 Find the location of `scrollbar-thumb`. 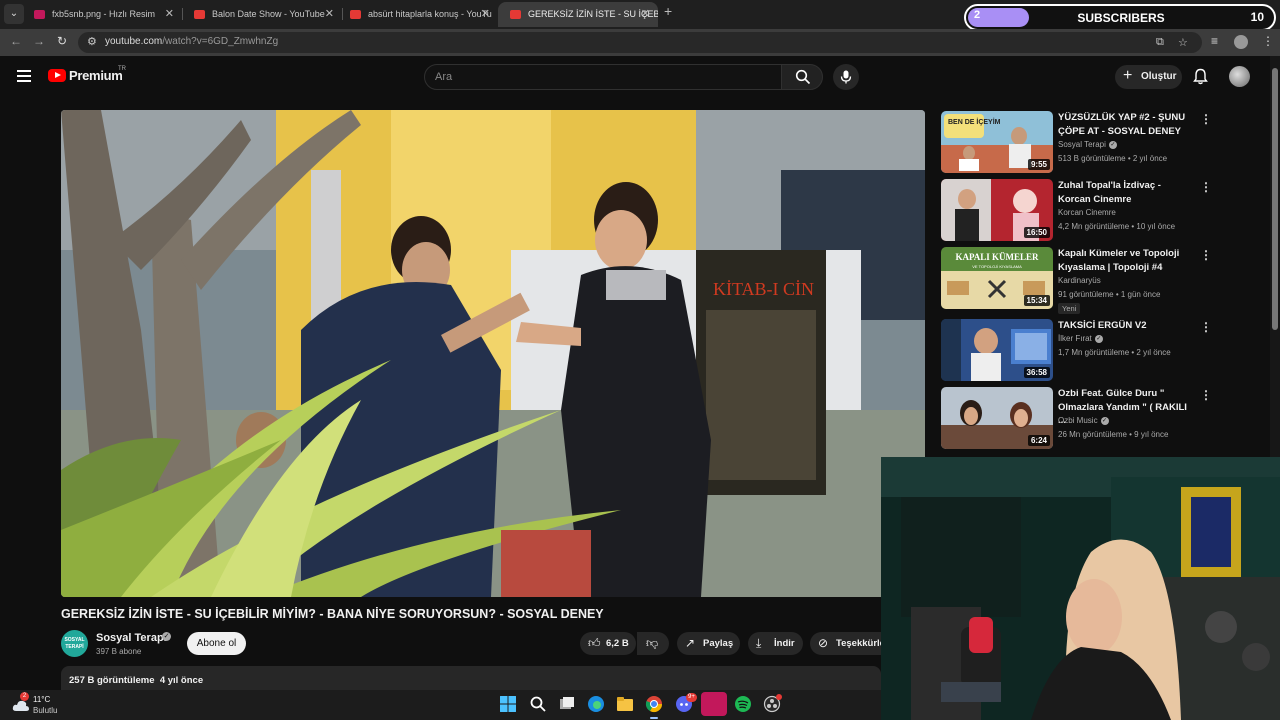

scrollbar-thumb is located at coordinates (1275, 199).